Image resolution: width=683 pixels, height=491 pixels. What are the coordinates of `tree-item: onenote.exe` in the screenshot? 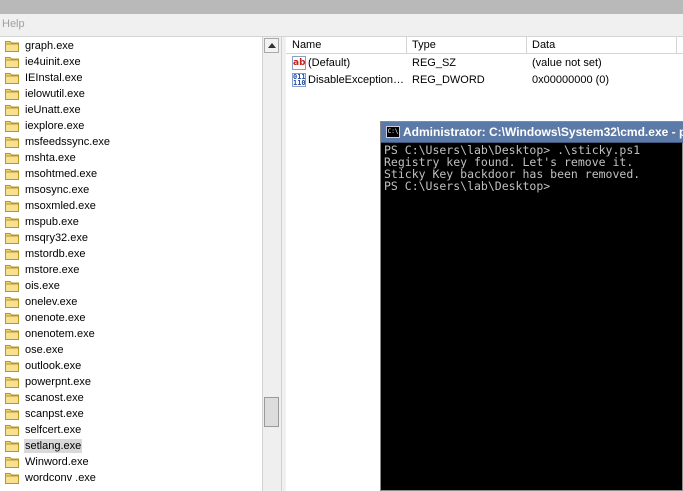 It's located at (131, 318).